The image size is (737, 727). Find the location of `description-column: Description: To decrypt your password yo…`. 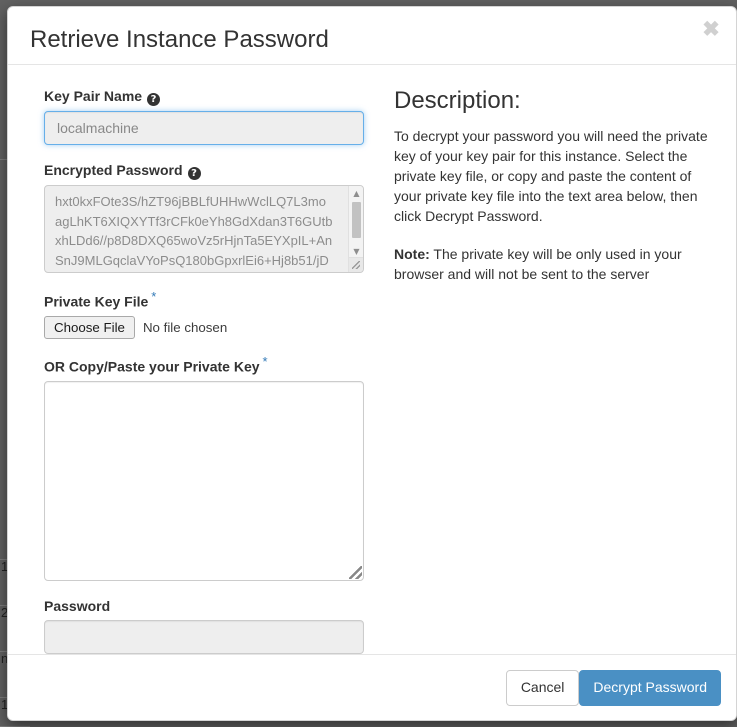

description-column: Description: To decrypt your password yo… is located at coordinates (556, 194).